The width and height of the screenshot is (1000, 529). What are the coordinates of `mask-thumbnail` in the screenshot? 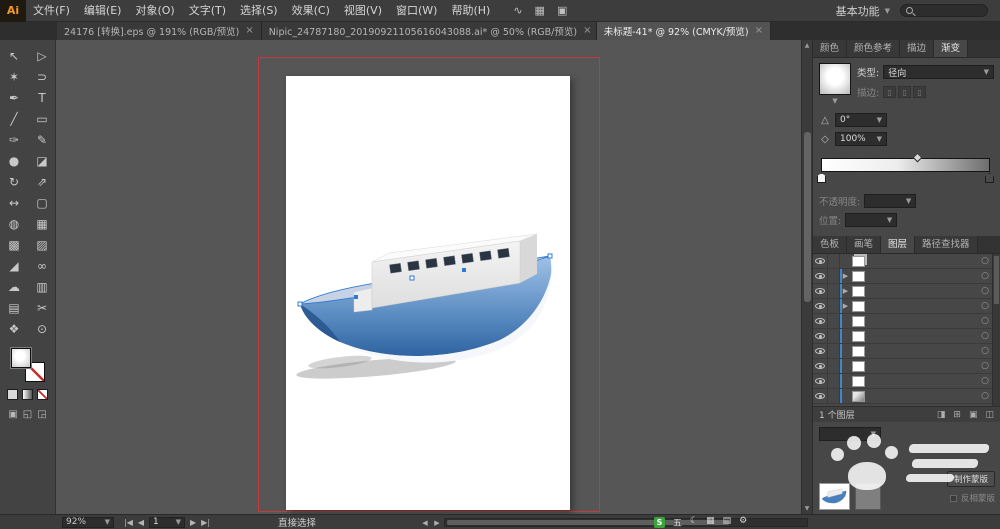 It's located at (868, 496).